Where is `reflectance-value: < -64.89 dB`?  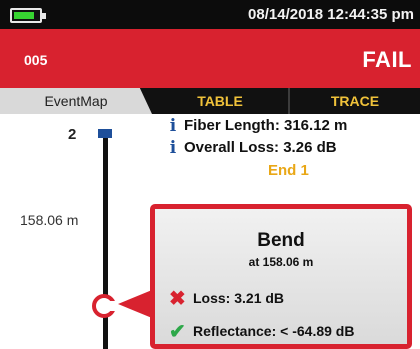 reflectance-value: < -64.89 dB is located at coordinates (317, 331).